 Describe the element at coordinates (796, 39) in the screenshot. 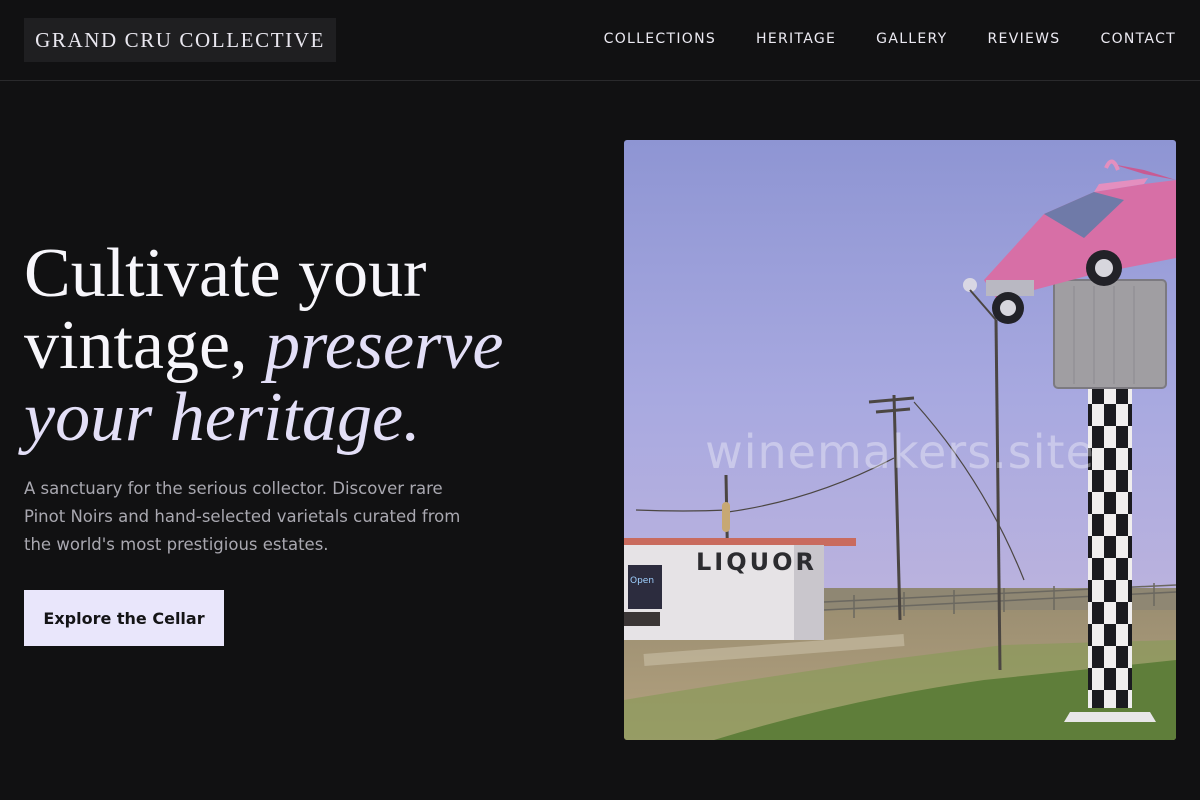

I see `nav-item-heritage: HERITAGE` at that location.